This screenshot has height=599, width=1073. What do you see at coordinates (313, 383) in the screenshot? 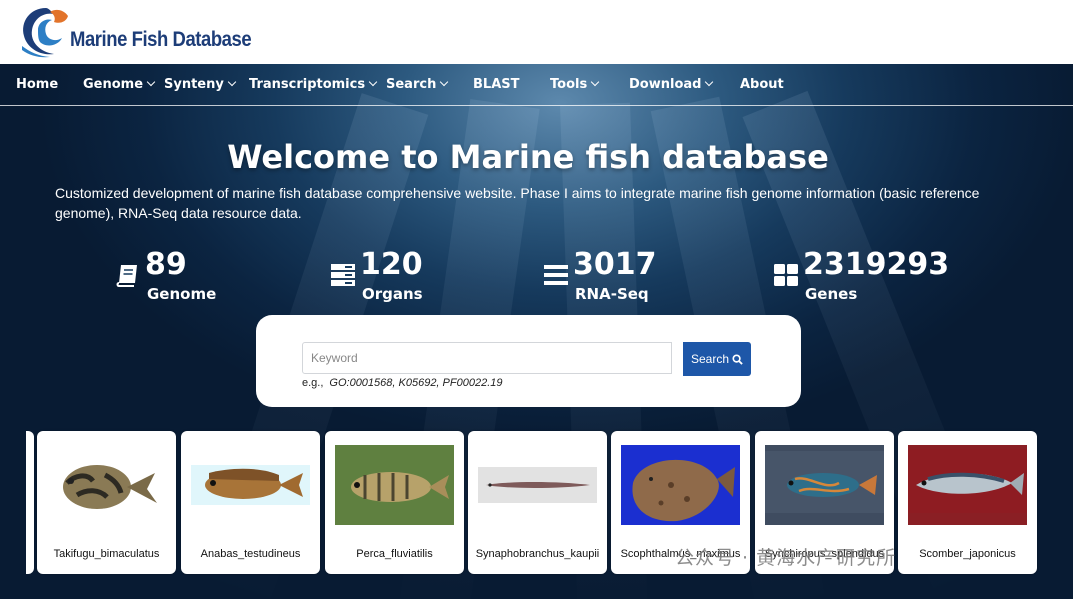
I see `example-prefix: e.g.,` at bounding box center [313, 383].